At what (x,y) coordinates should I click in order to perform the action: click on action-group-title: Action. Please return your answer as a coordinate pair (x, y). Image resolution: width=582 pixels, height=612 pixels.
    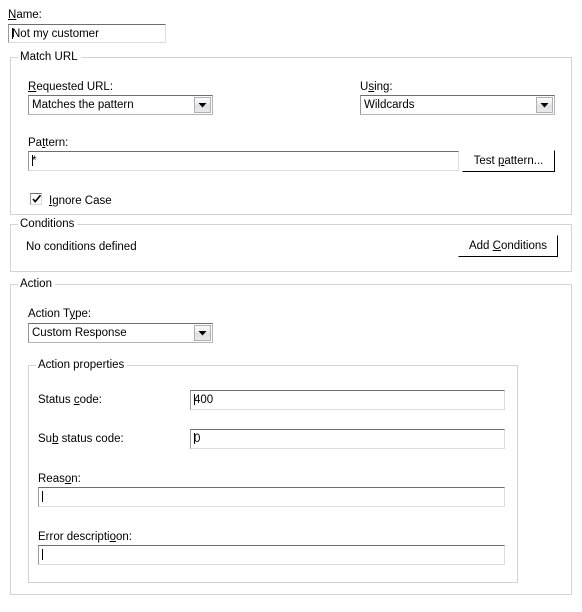
    Looking at the image, I should click on (36, 284).